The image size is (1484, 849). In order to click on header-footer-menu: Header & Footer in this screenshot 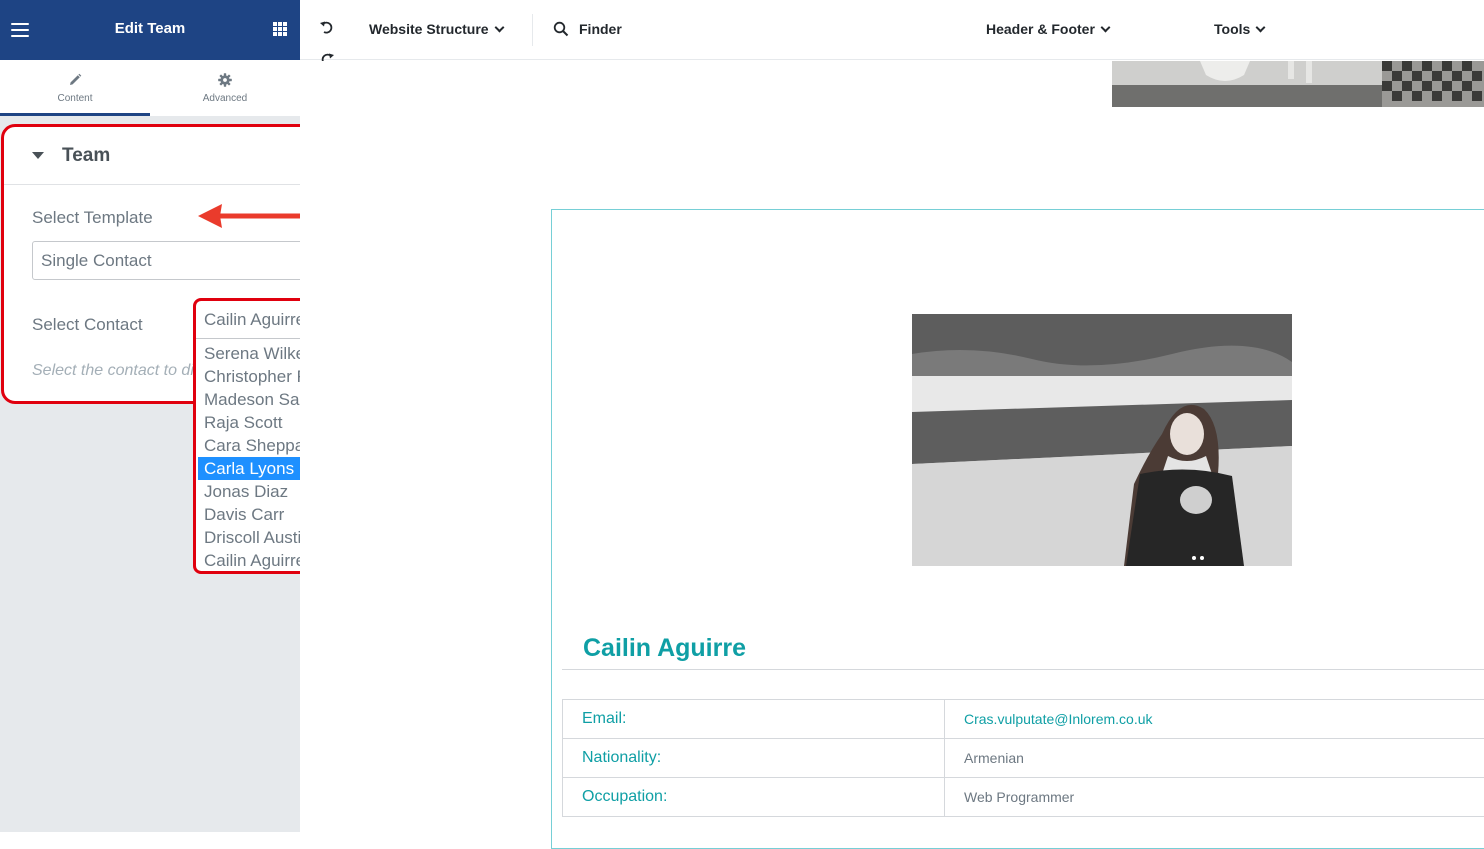, I will do `click(1047, 29)`.